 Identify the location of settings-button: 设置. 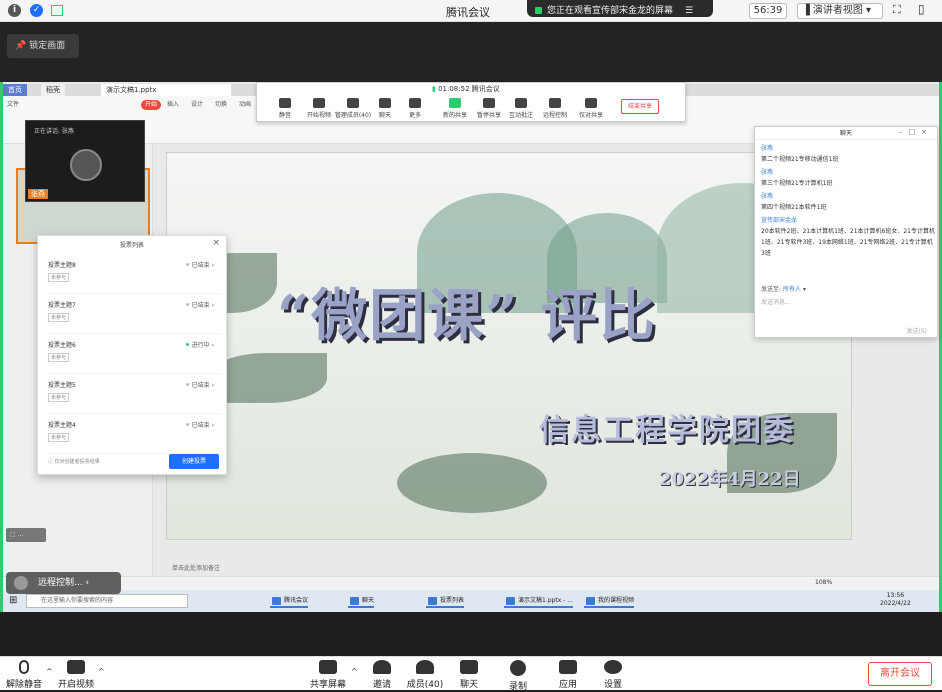
(613, 675).